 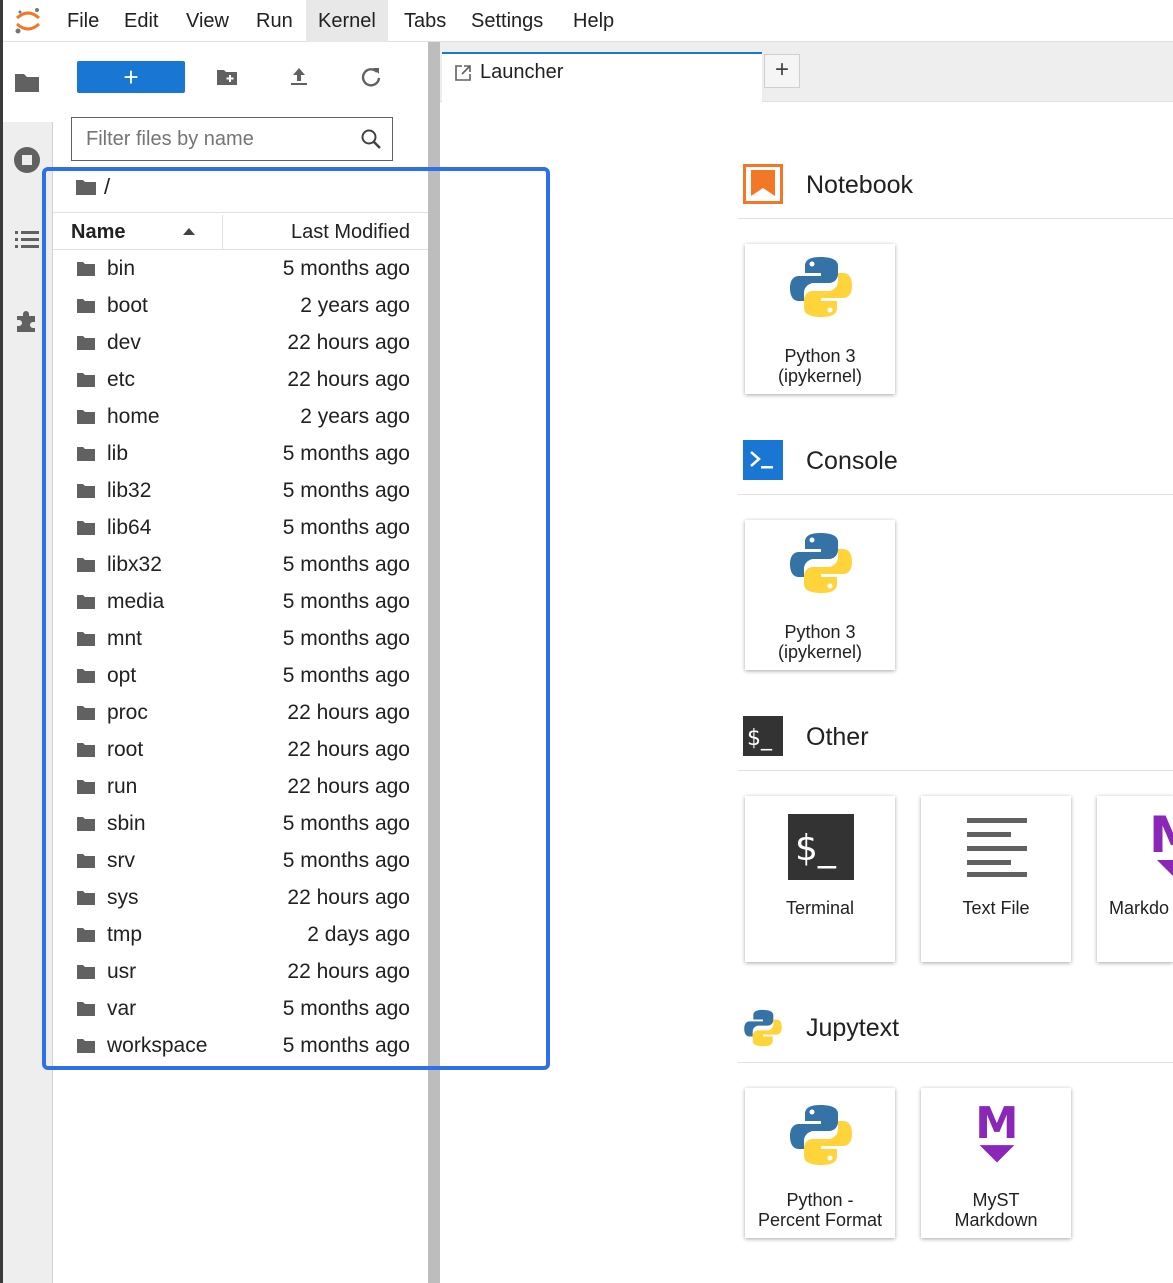 I want to click on myst-markdown-card: M MyST Markdown, so click(x=996, y=1163).